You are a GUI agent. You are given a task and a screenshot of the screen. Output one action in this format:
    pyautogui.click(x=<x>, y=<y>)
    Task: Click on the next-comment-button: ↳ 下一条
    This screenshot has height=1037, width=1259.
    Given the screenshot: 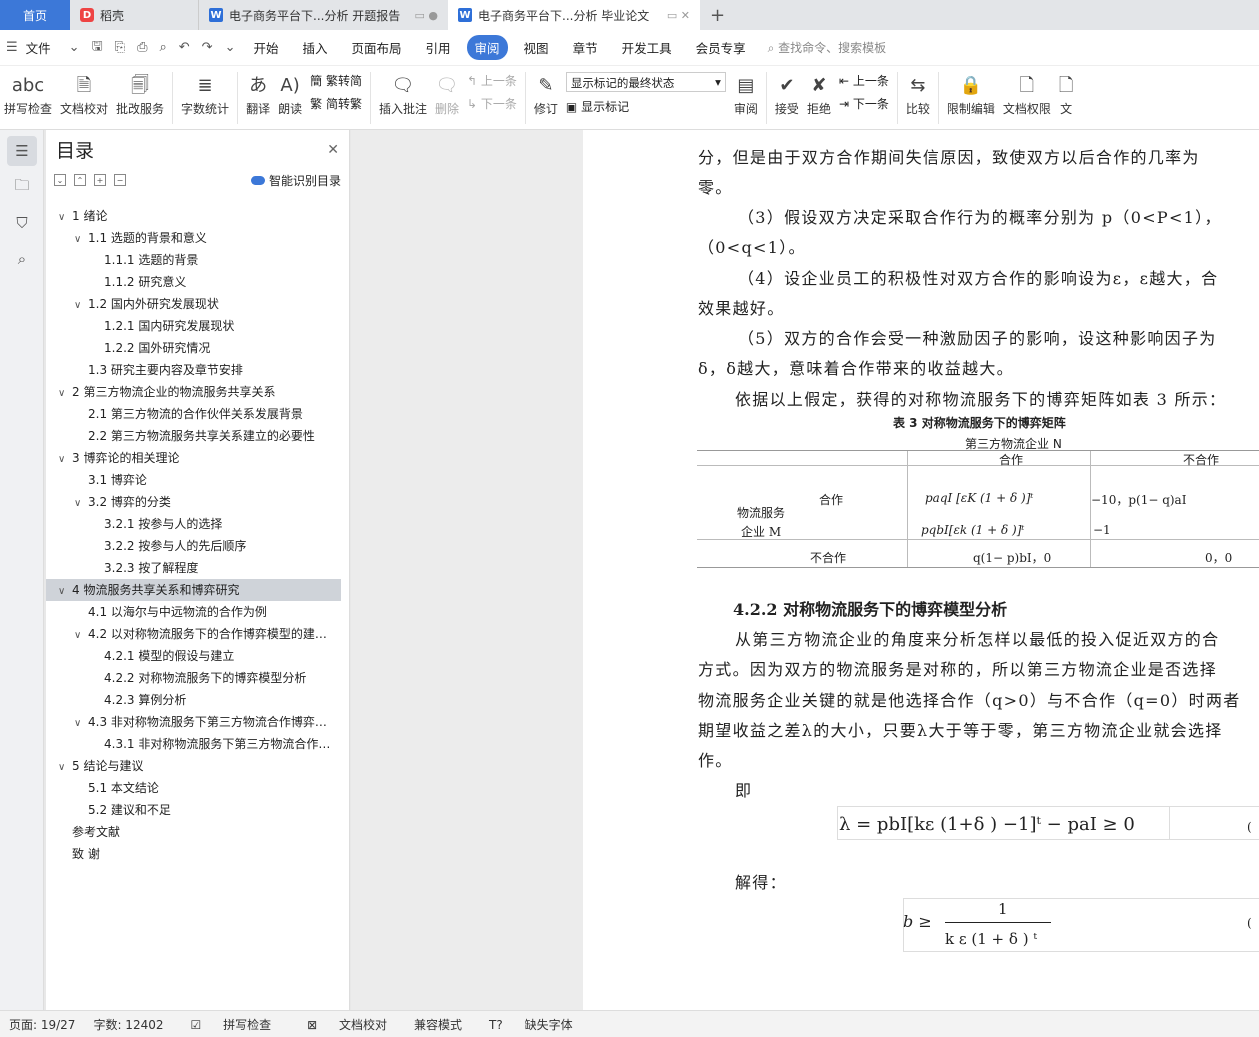 What is the action you would take?
    pyautogui.click(x=492, y=103)
    